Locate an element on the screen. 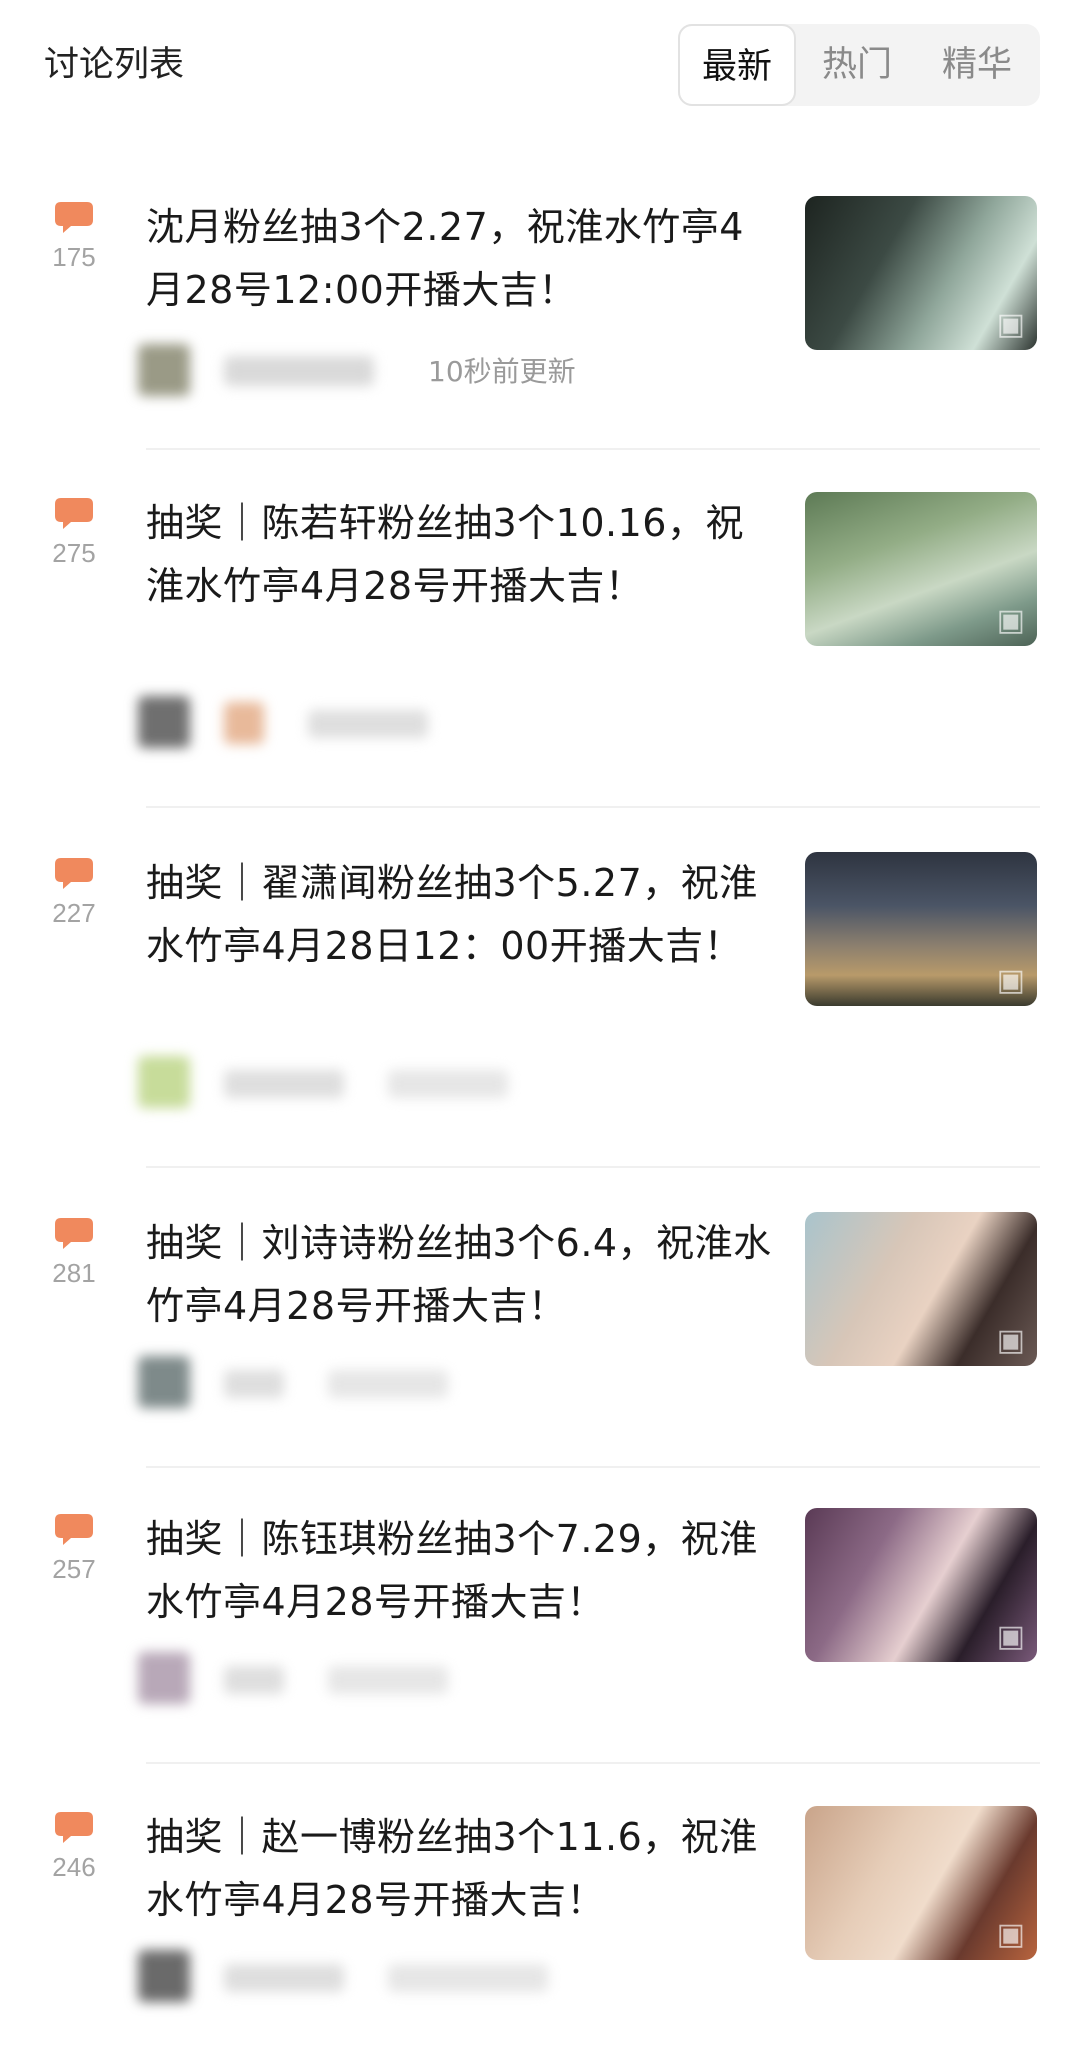 This screenshot has width=1080, height=2066. comment-count-value: 275 is located at coordinates (74, 553).